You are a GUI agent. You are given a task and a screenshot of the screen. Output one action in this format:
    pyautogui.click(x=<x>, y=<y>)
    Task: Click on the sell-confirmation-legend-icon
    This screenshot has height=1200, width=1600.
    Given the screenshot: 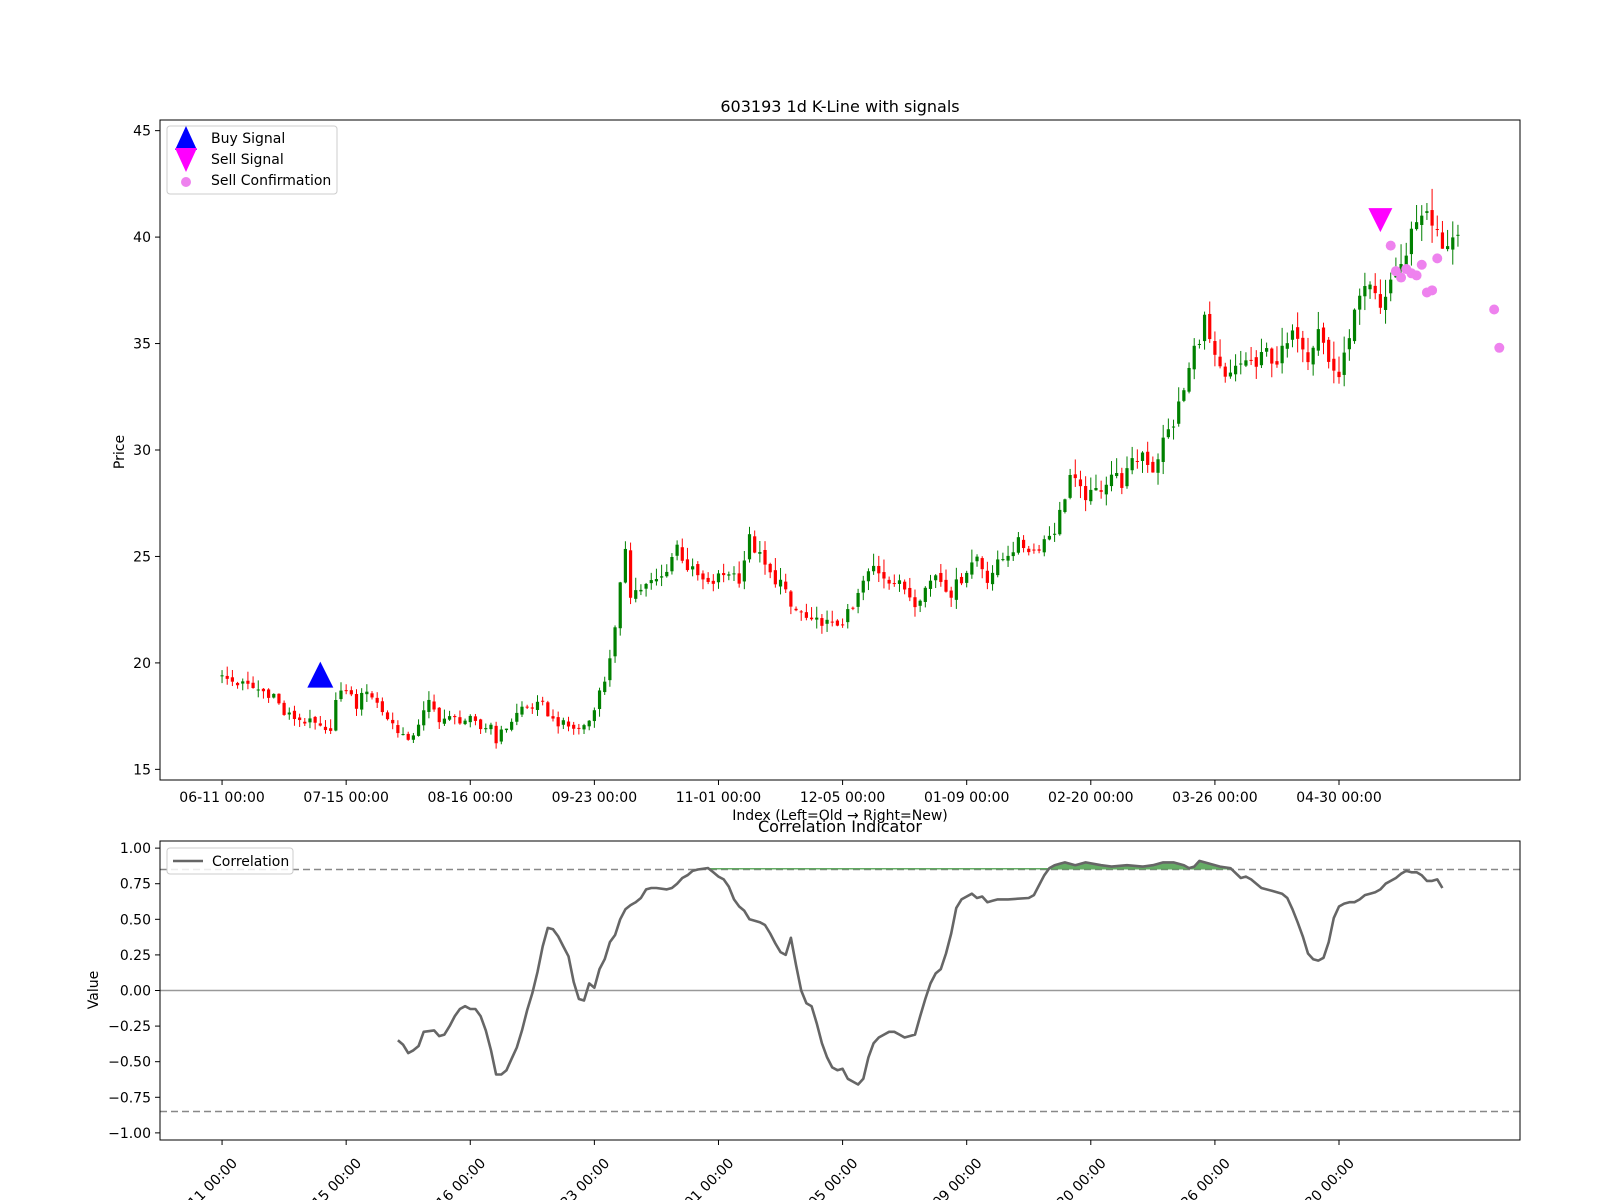 What is the action you would take?
    pyautogui.click(x=186, y=182)
    